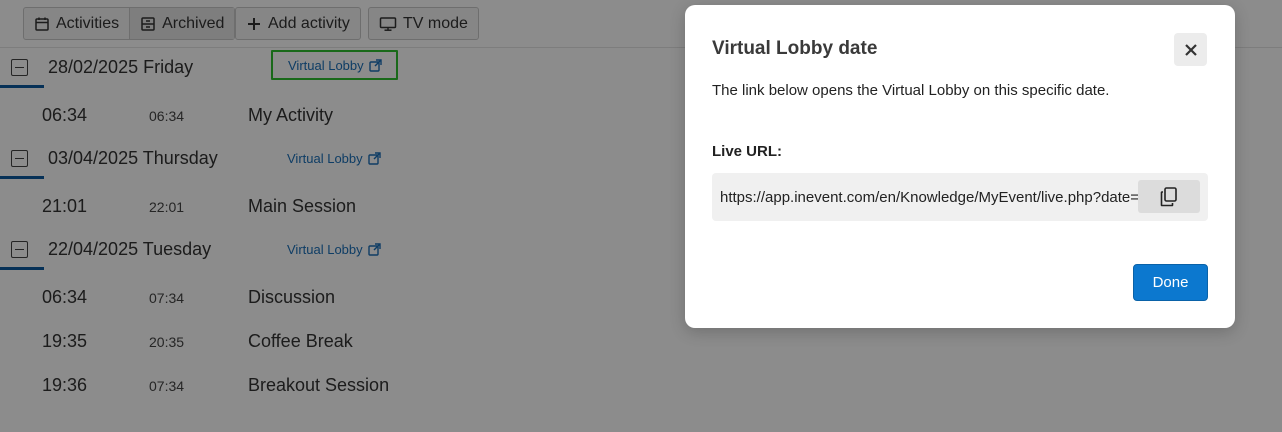  What do you see at coordinates (795, 48) in the screenshot?
I see `dialog-title: Virtual Lobby date` at bounding box center [795, 48].